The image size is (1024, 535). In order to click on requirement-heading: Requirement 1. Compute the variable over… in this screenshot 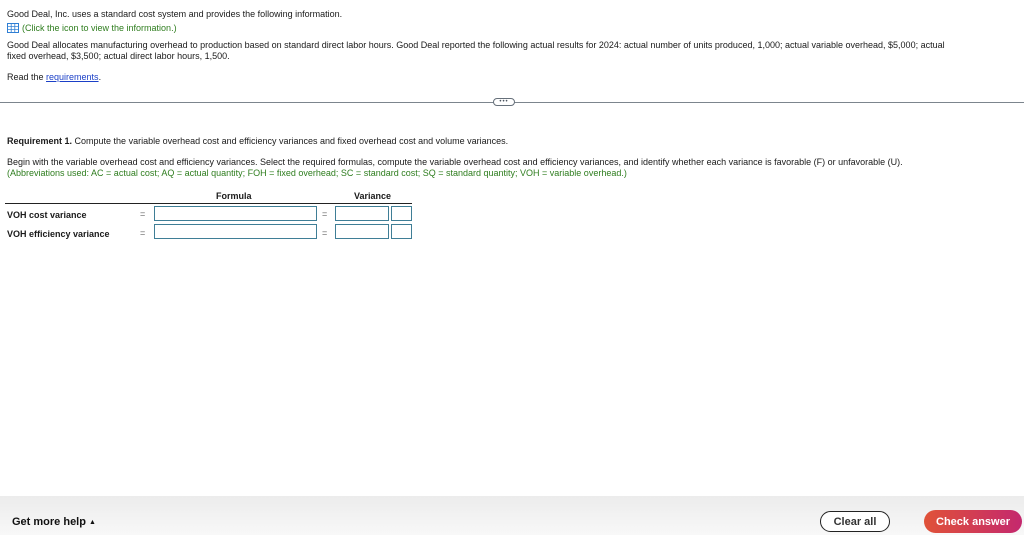, I will do `click(257, 141)`.